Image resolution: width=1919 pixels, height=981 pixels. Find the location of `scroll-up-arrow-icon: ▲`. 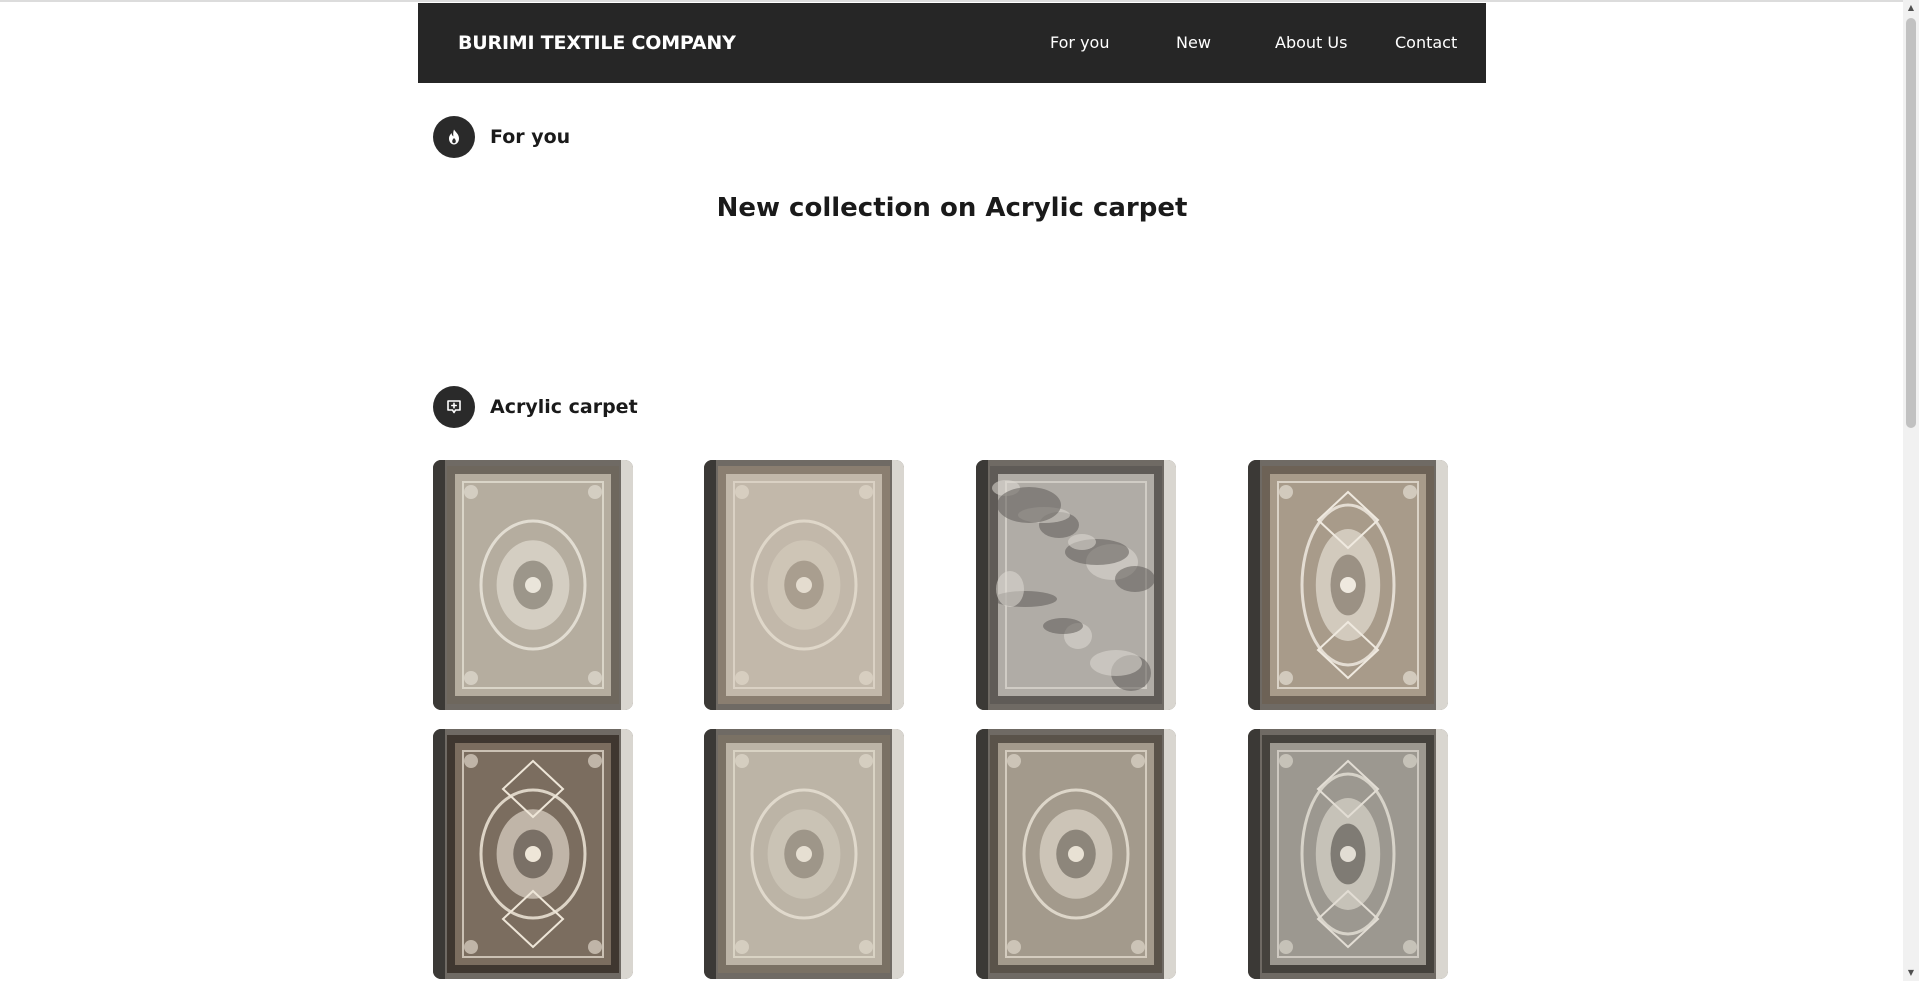

scroll-up-arrow-icon: ▲ is located at coordinates (1911, 8).